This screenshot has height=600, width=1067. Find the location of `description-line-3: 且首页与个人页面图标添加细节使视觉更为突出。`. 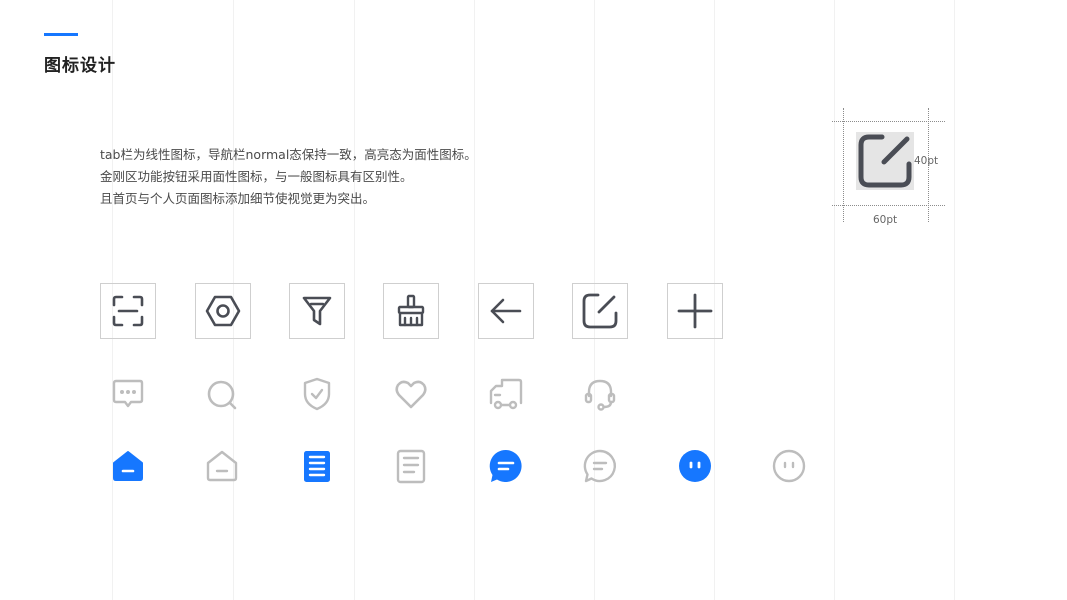

description-line-3: 且首页与个人页面图标添加细节使视觉更为突出。 is located at coordinates (238, 198).